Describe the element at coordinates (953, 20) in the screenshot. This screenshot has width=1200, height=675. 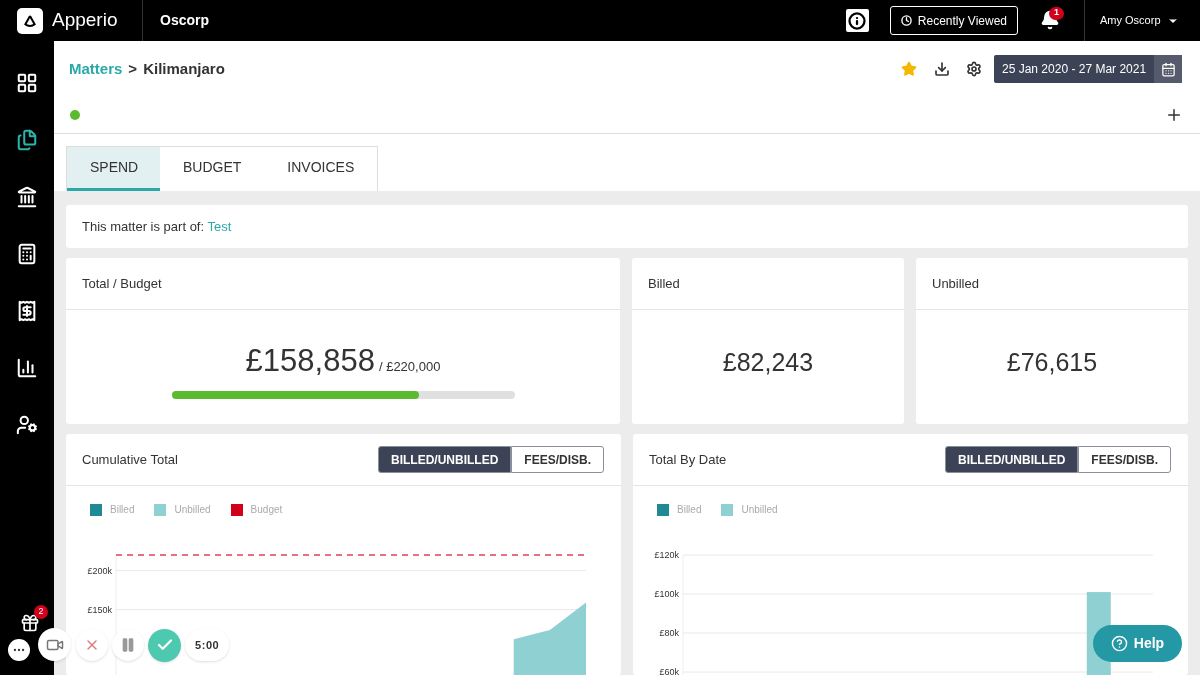
I see `recently-viewed-button: Recently Viewed` at that location.